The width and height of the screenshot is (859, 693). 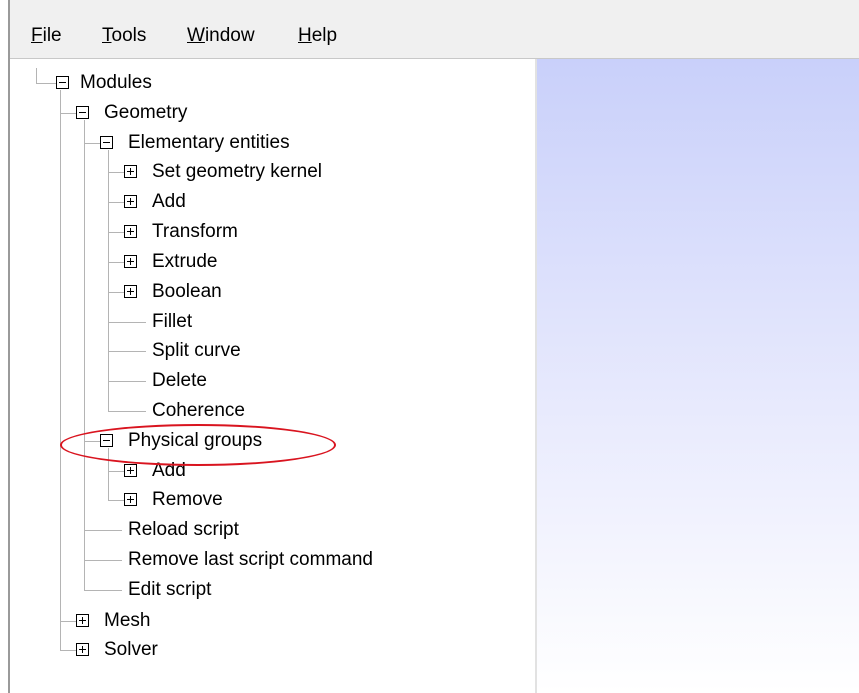 What do you see at coordinates (229, 35) in the screenshot?
I see `menu-window-label: indow` at bounding box center [229, 35].